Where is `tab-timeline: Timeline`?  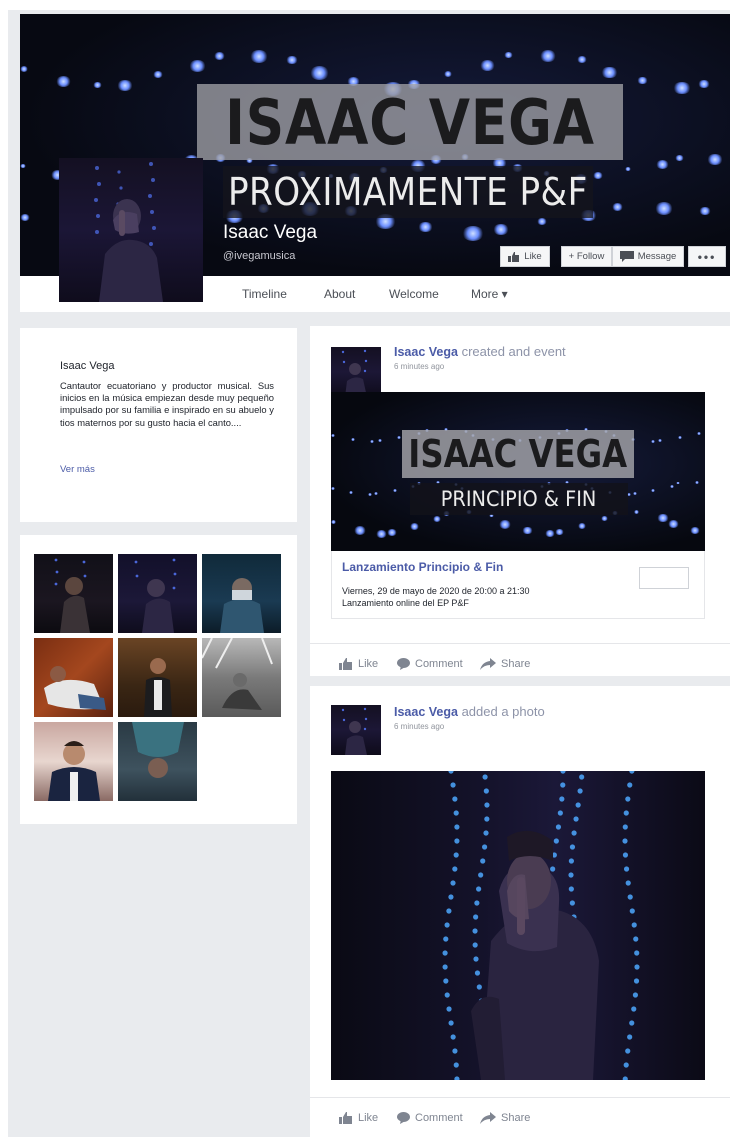 tab-timeline: Timeline is located at coordinates (264, 294).